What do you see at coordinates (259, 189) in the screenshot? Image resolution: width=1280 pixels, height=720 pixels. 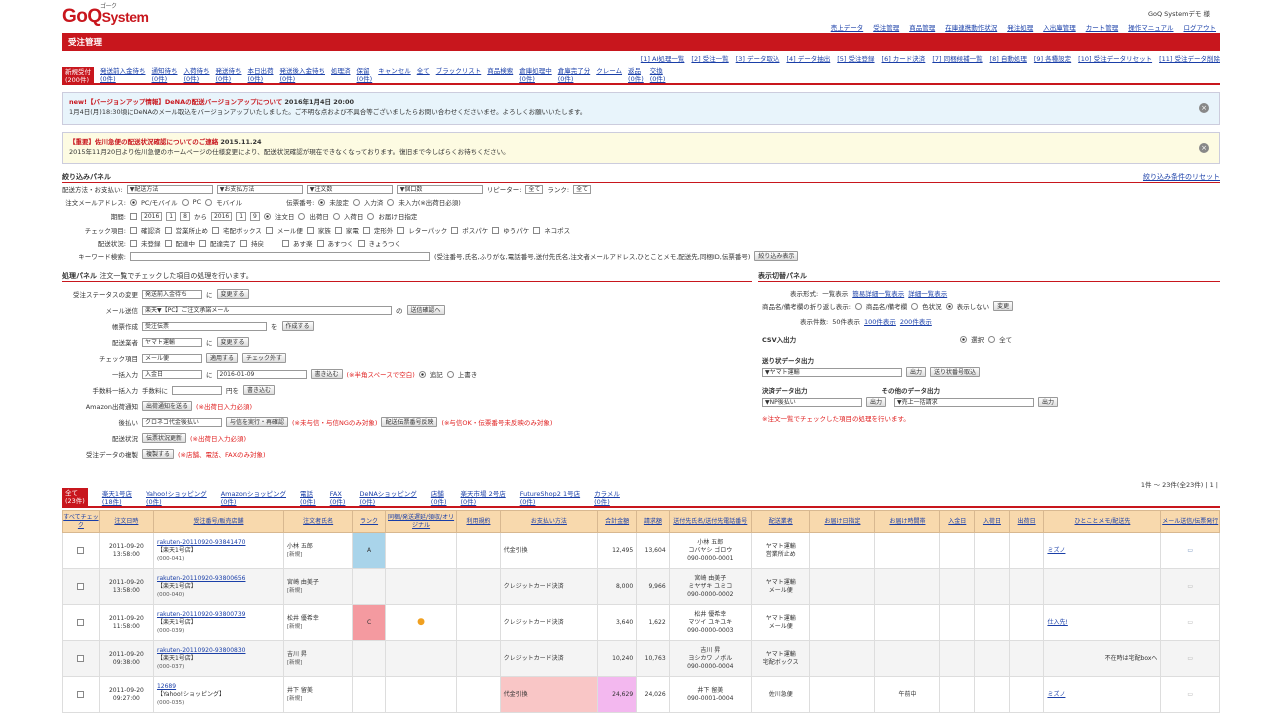 I see `filter-select: ▼お支払方法` at bounding box center [259, 189].